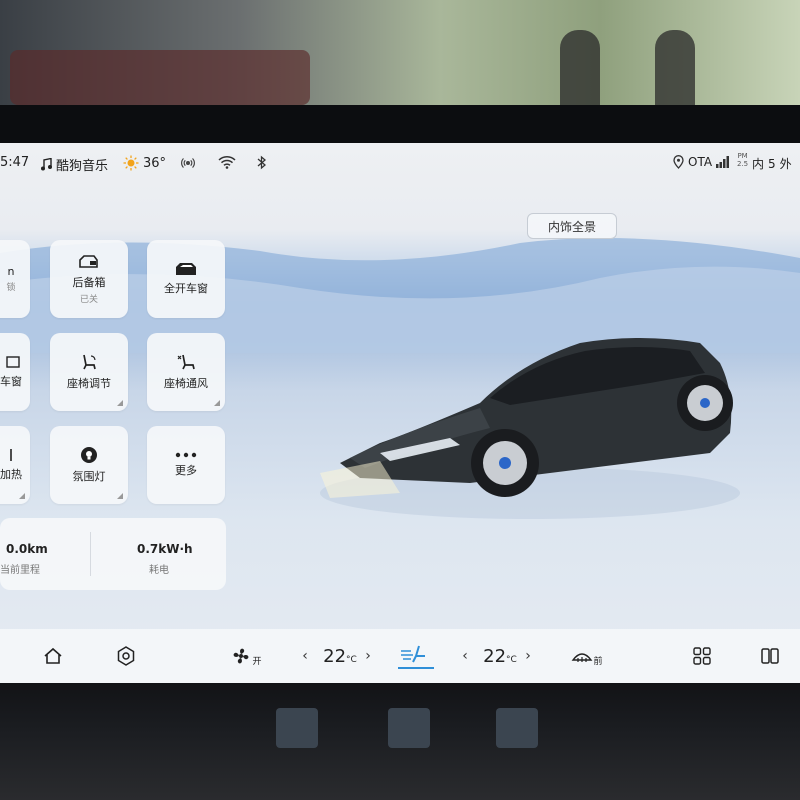 The image size is (800, 800). Describe the element at coordinates (165, 549) in the screenshot. I see `energy-value: 0.7kW·h` at that location.